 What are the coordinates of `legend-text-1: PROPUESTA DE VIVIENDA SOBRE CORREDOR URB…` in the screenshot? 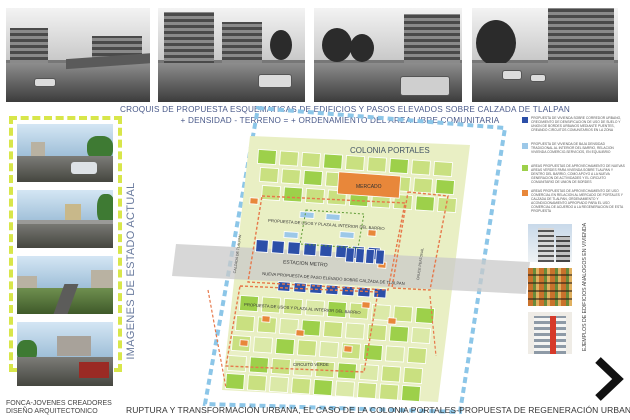 It's located at (576, 124).